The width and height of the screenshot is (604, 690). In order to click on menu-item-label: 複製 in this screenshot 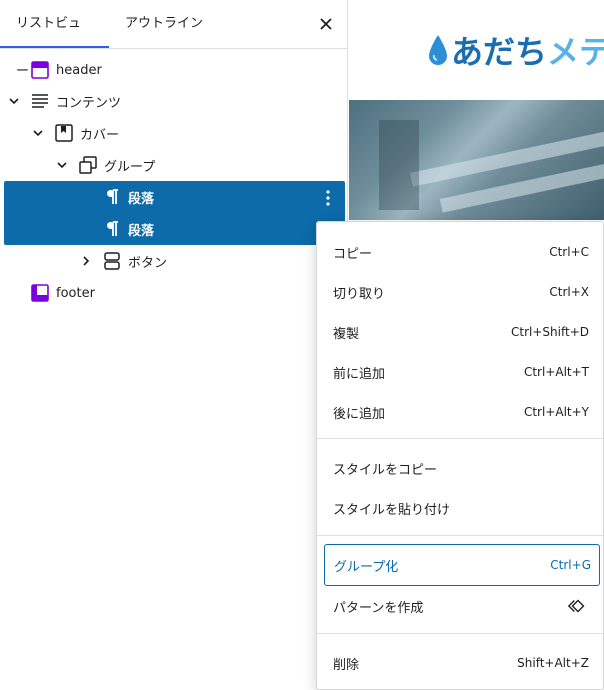, I will do `click(346, 334)`.